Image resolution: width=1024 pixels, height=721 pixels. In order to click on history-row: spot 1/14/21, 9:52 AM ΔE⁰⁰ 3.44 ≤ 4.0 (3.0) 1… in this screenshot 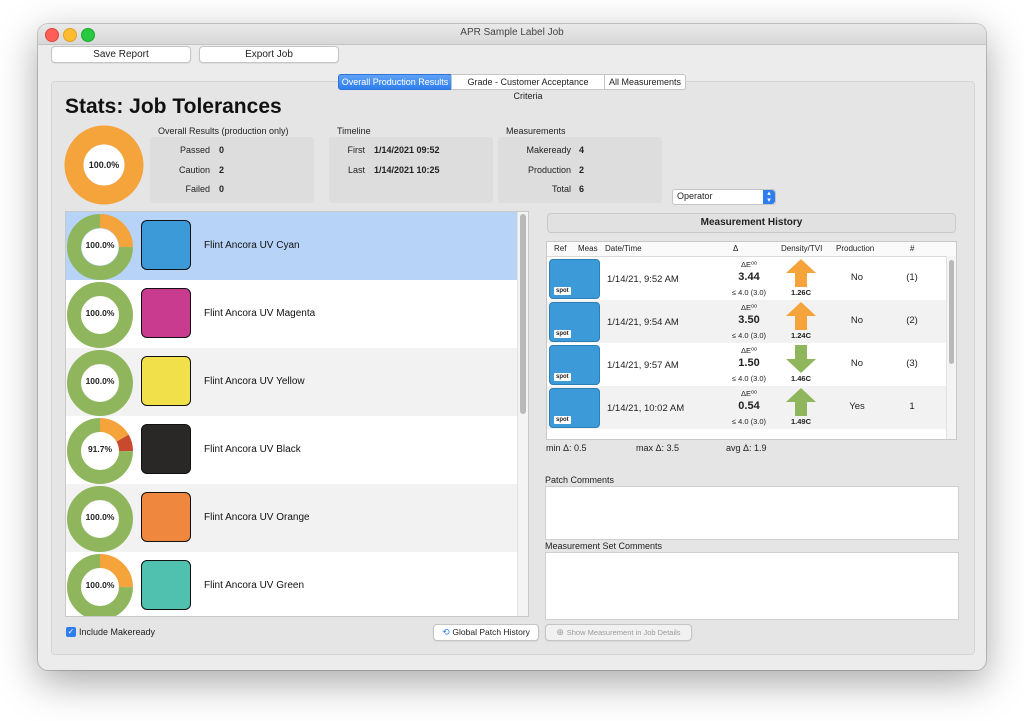, I will do `click(747, 278)`.